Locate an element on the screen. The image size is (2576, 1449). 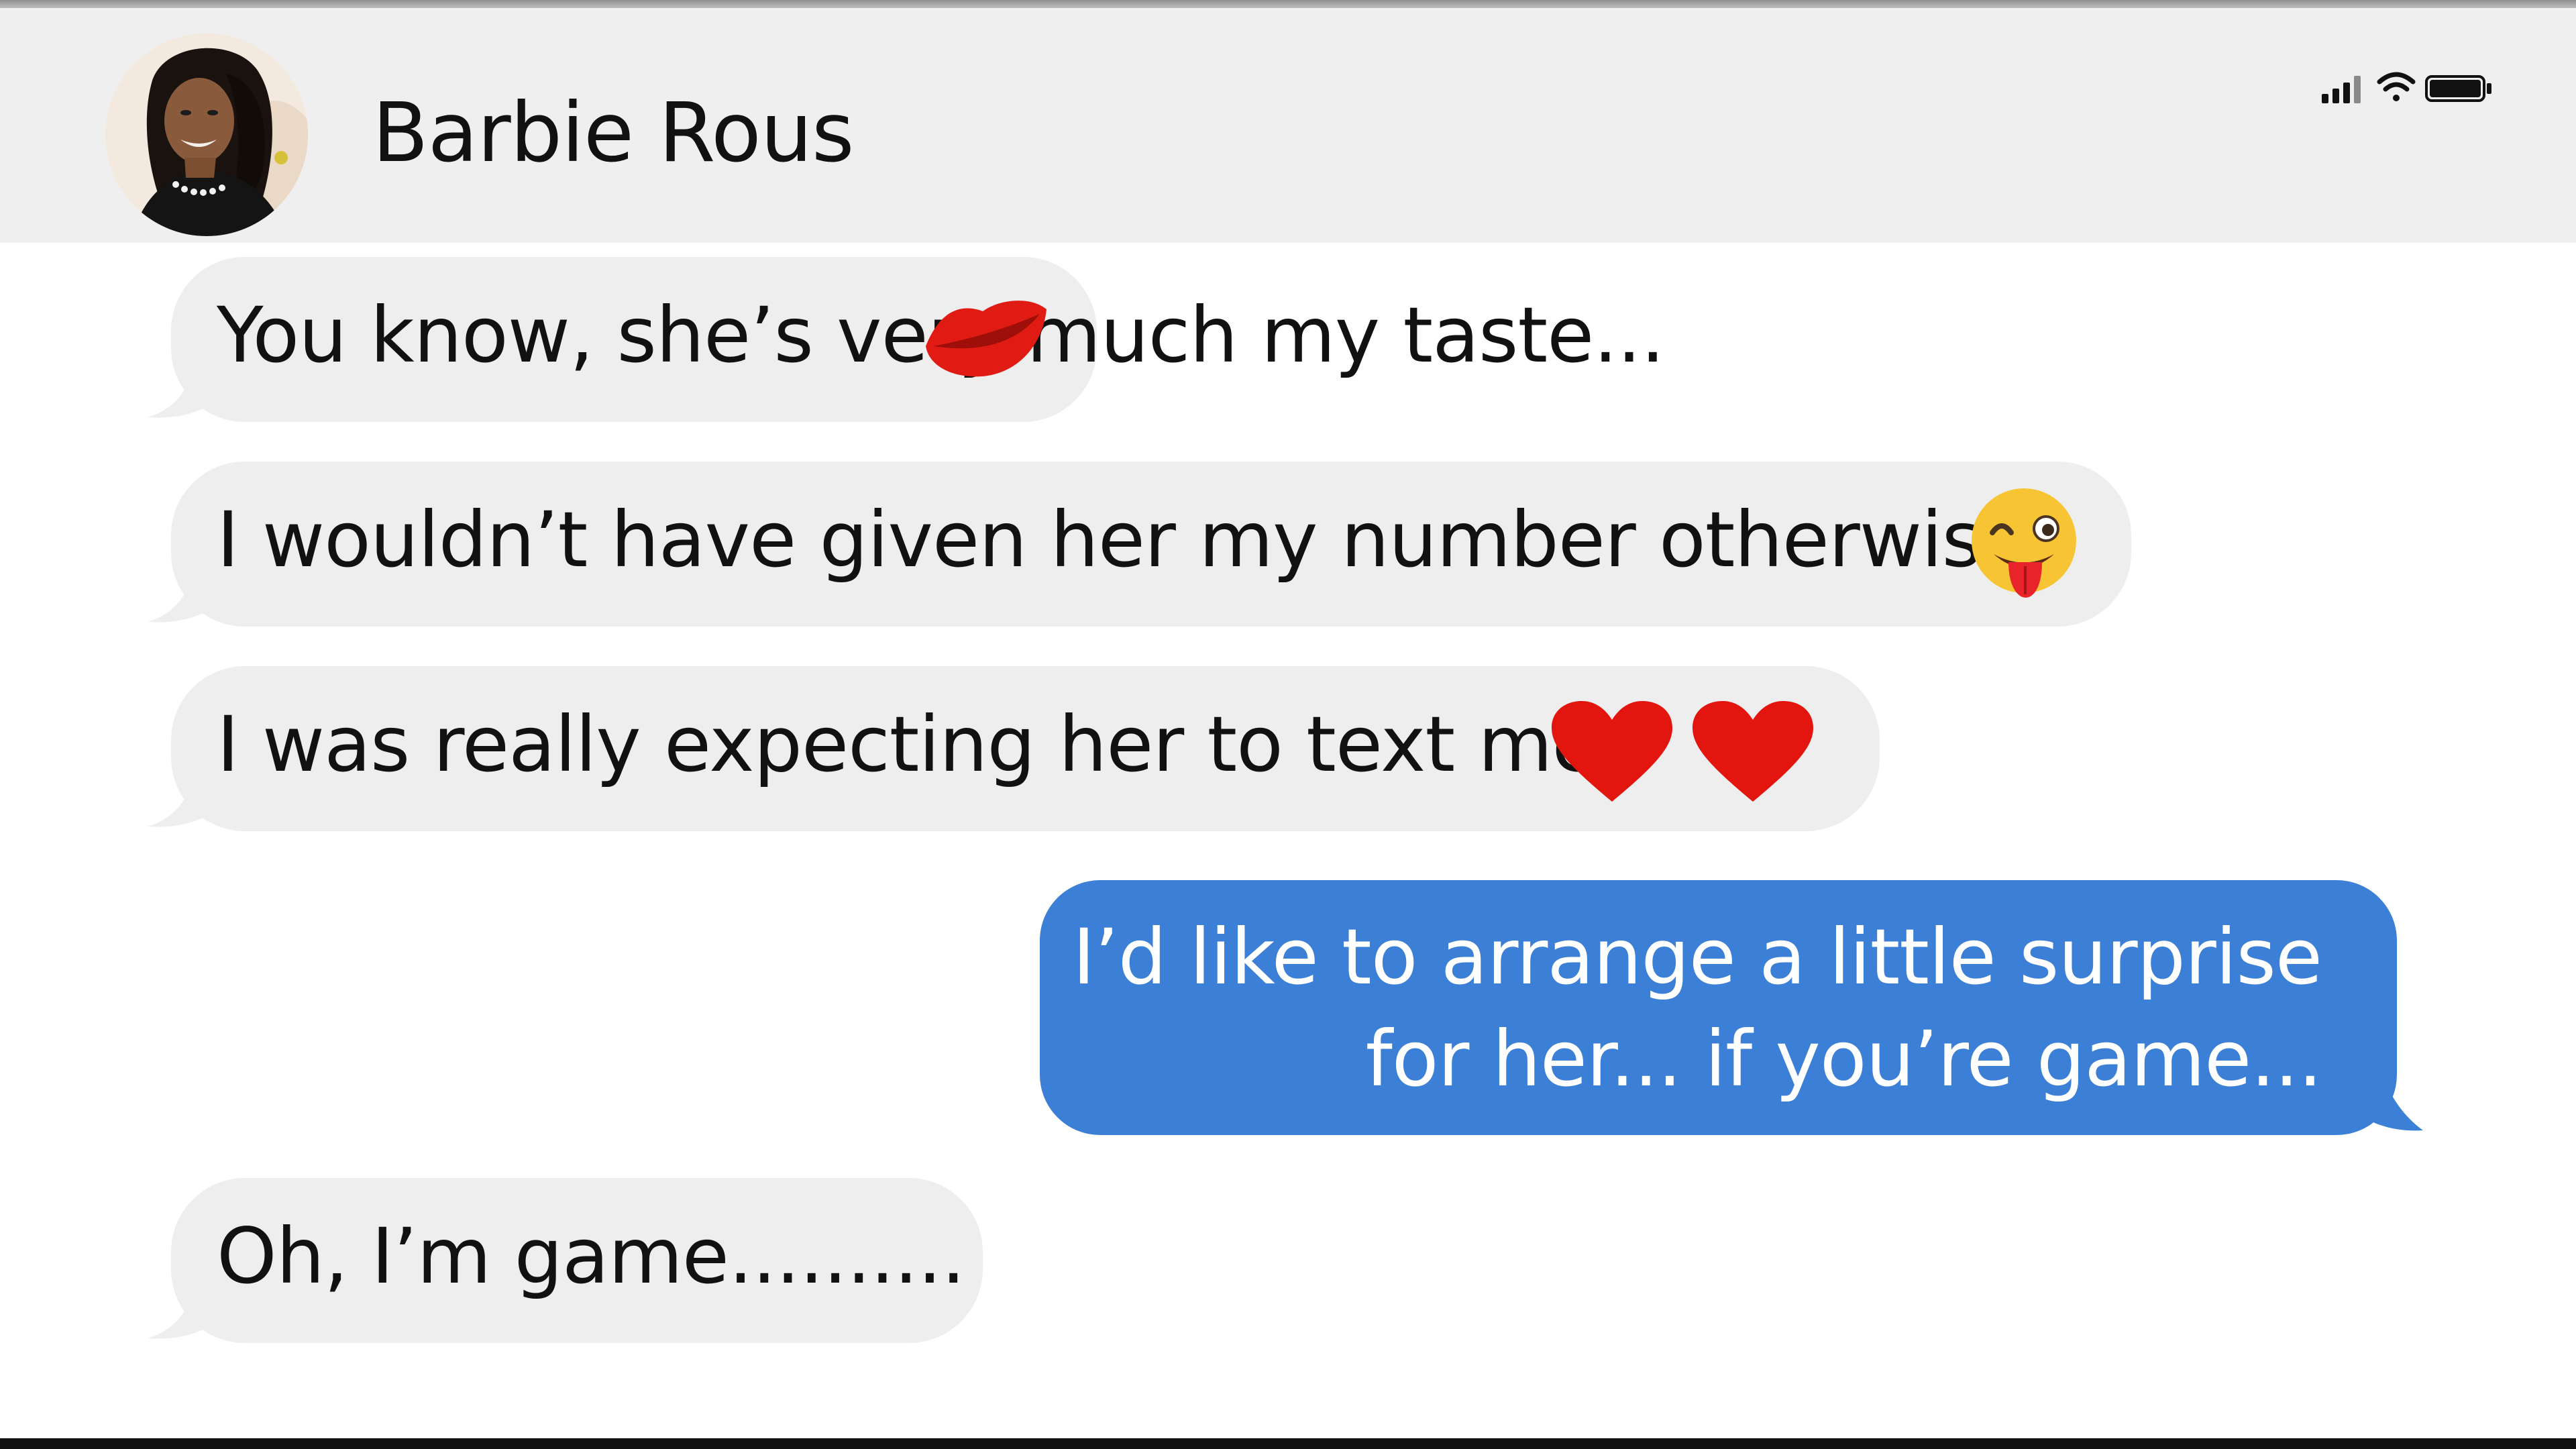
contact-name: Barbie Rous is located at coordinates (613, 132).